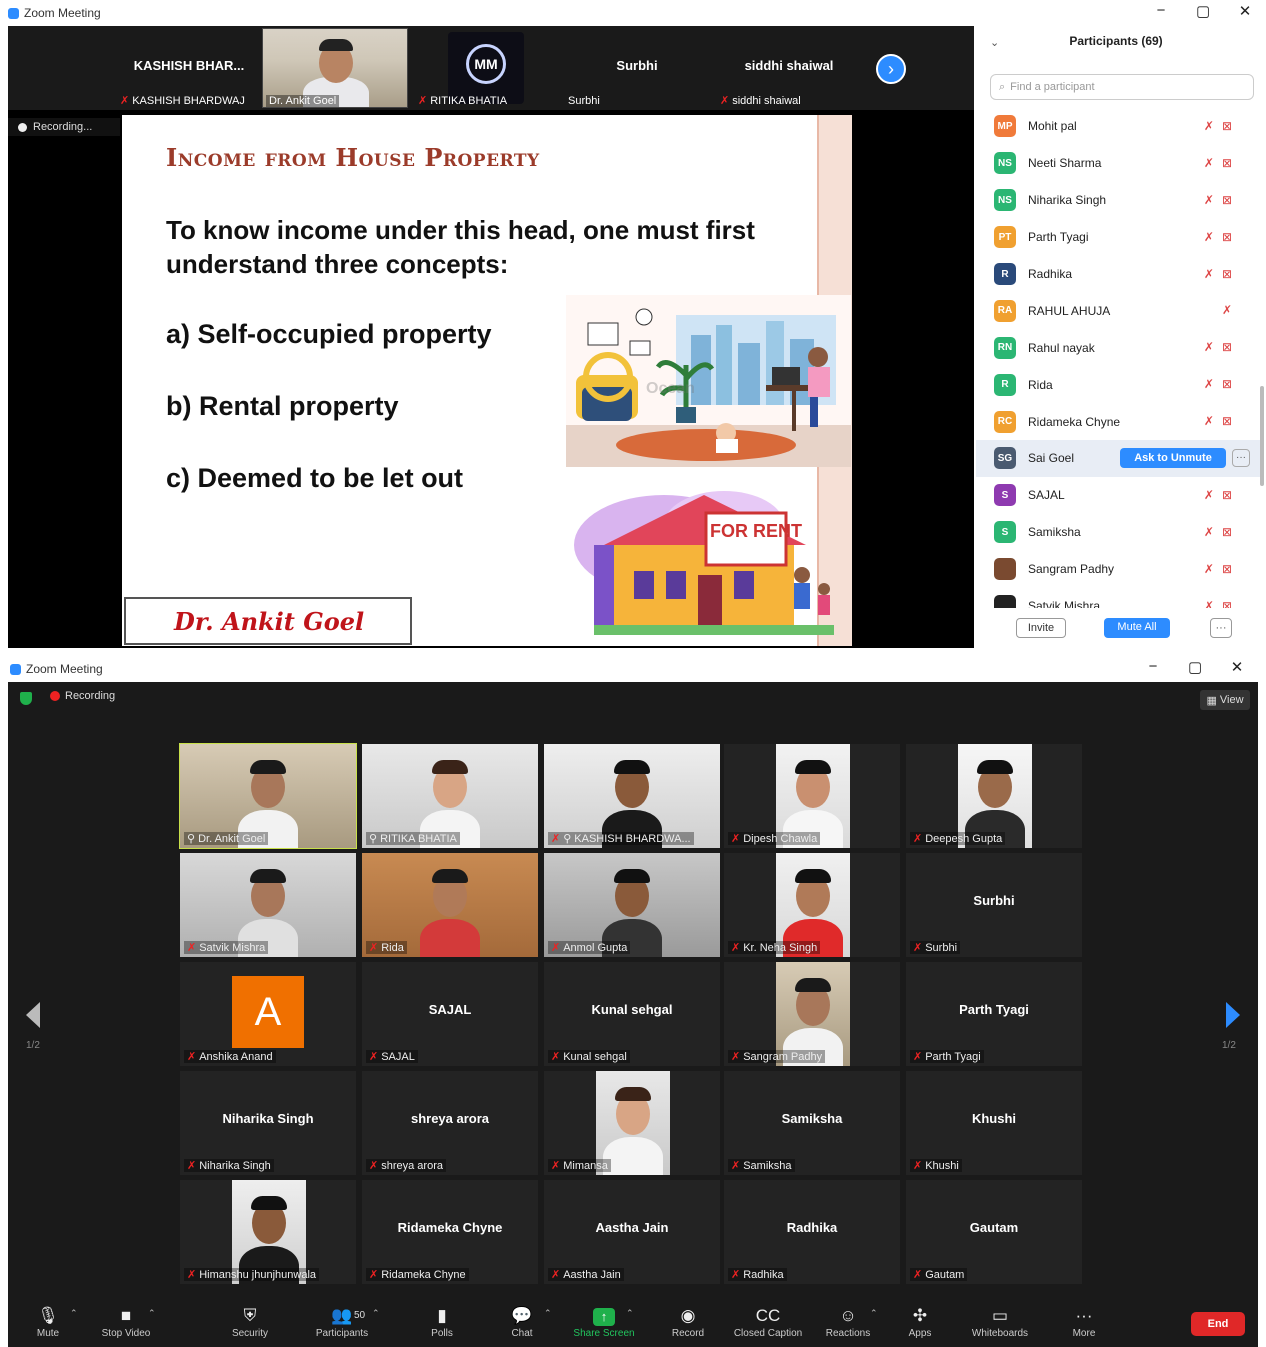 The width and height of the screenshot is (1266, 1347). I want to click on reactions-button: ☺ ⌃ Reactions, so click(848, 1322).